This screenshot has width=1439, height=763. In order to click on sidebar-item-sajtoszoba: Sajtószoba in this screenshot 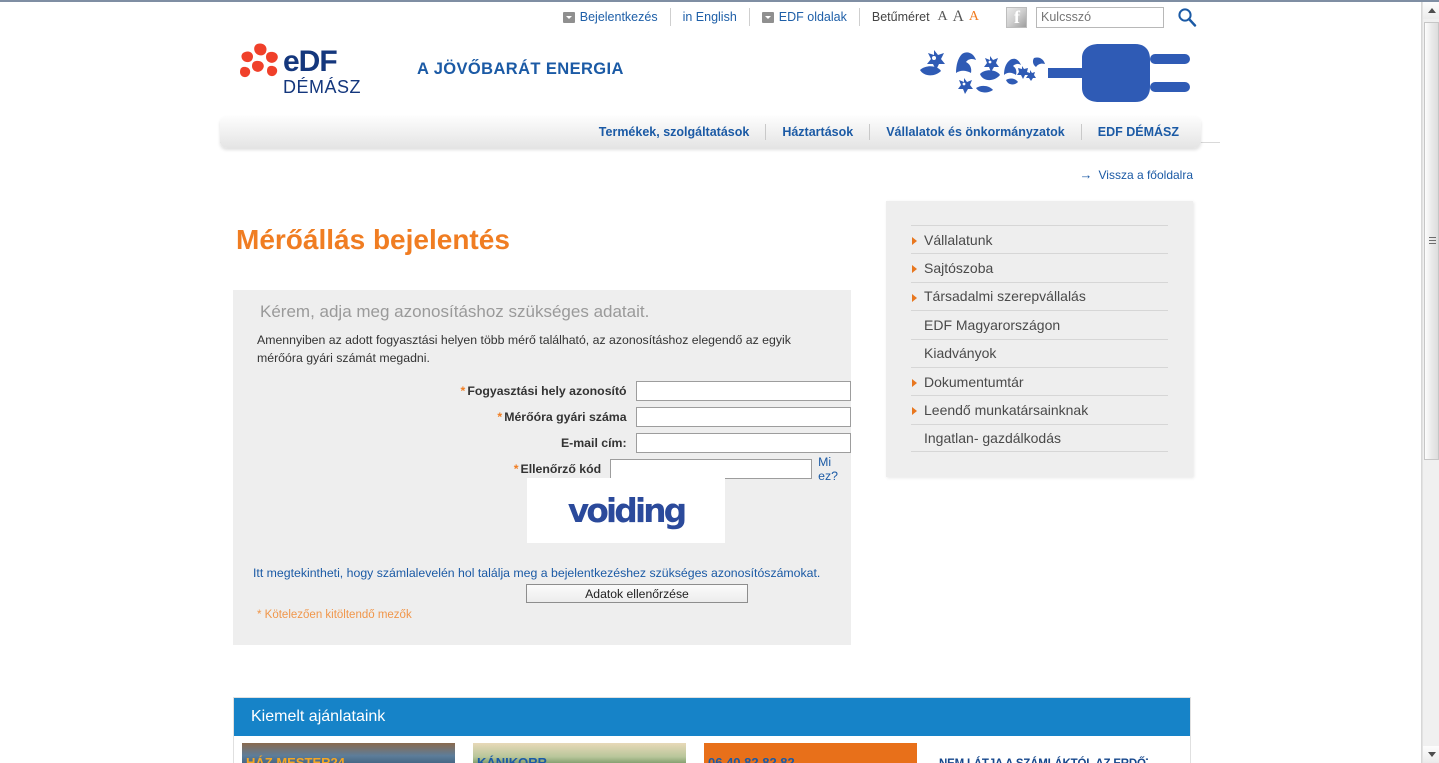, I will do `click(1039, 267)`.